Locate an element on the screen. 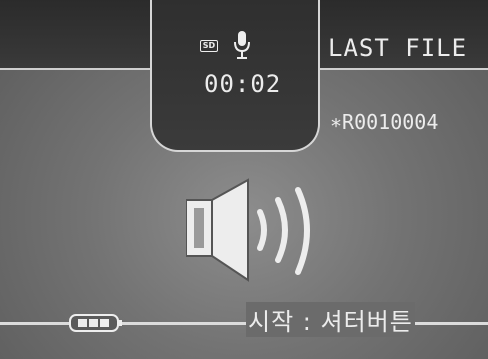  sd-card-badge: SD is located at coordinates (209, 46).